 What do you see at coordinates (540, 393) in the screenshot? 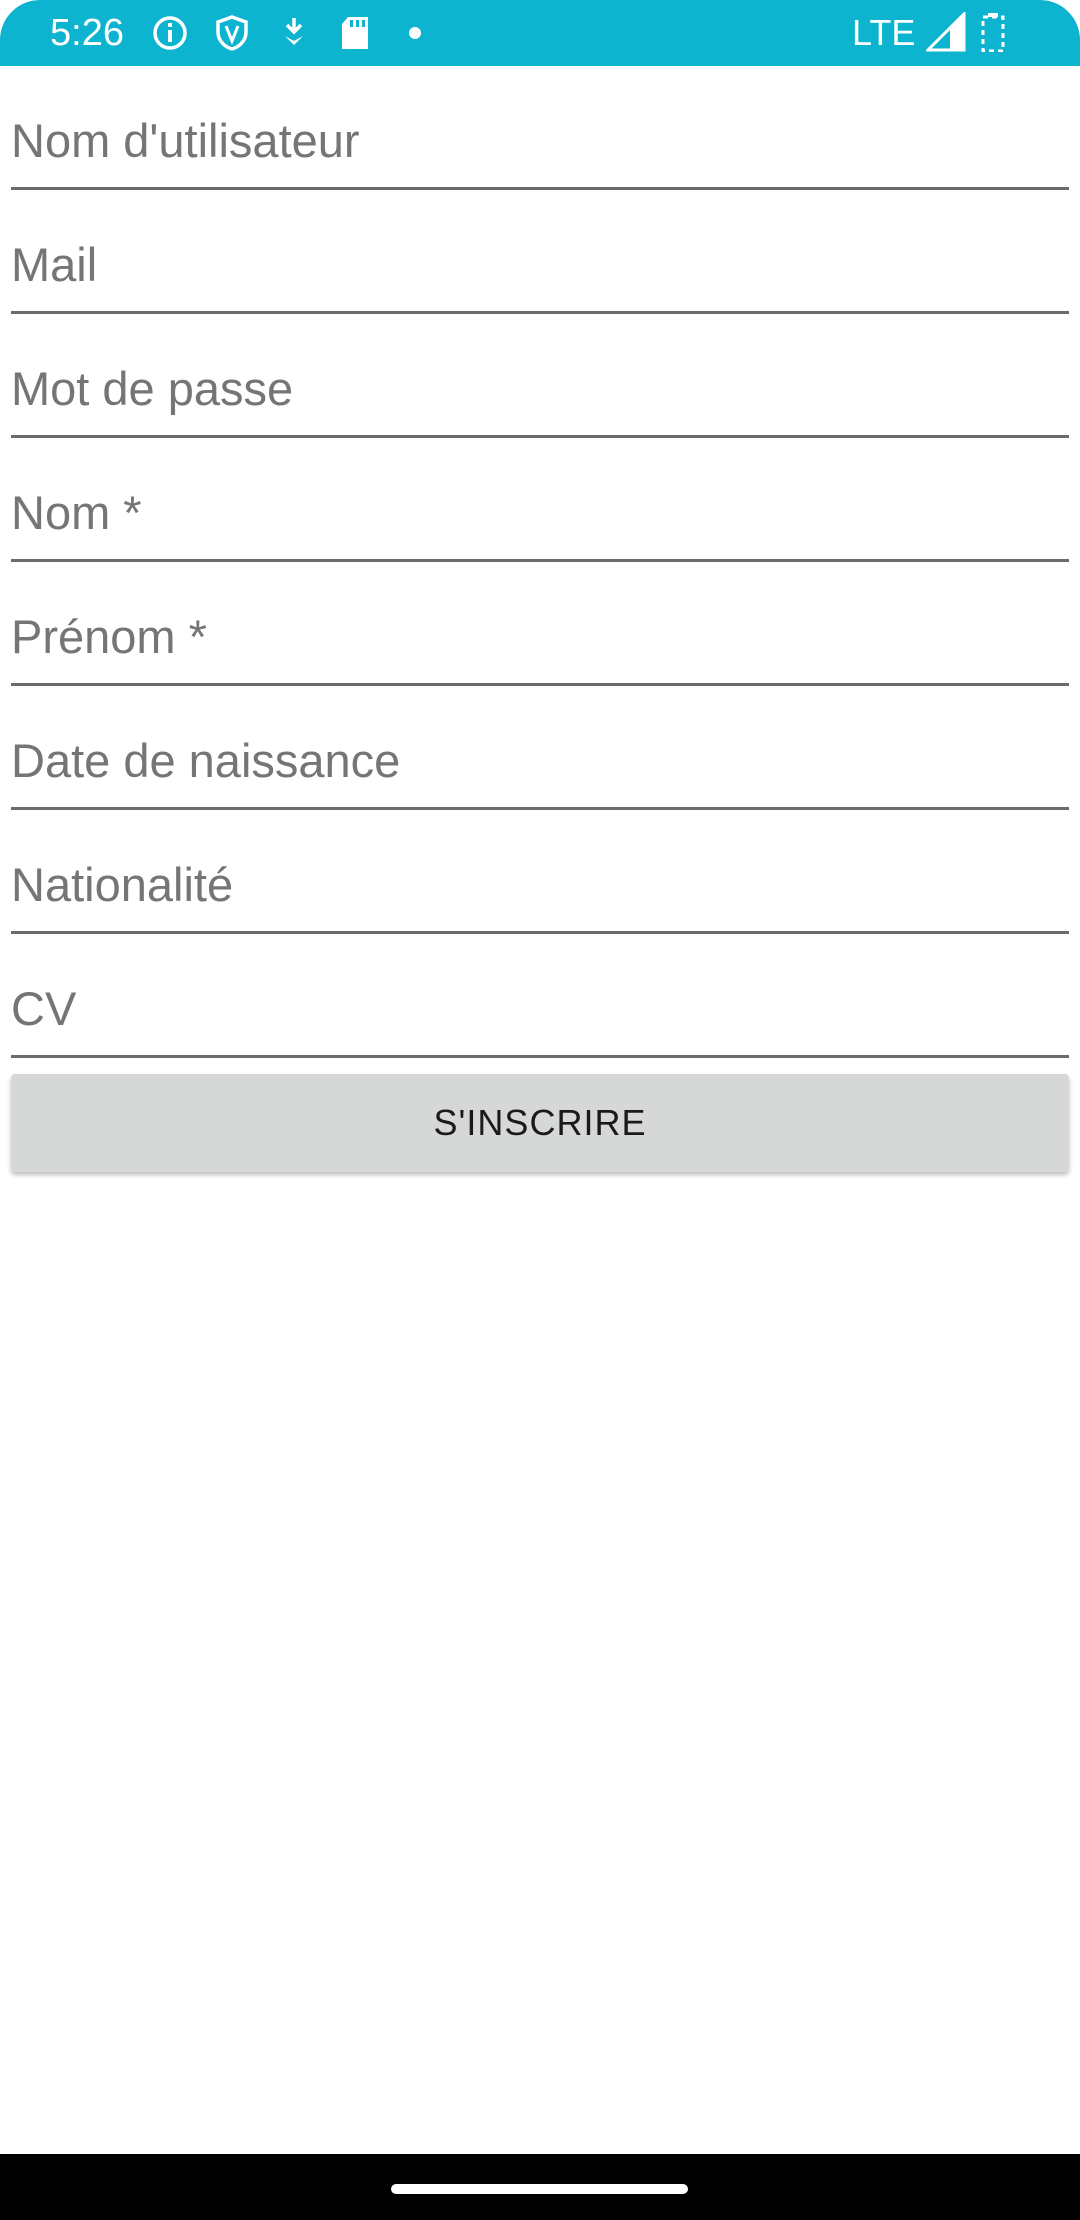
I see `password-input` at bounding box center [540, 393].